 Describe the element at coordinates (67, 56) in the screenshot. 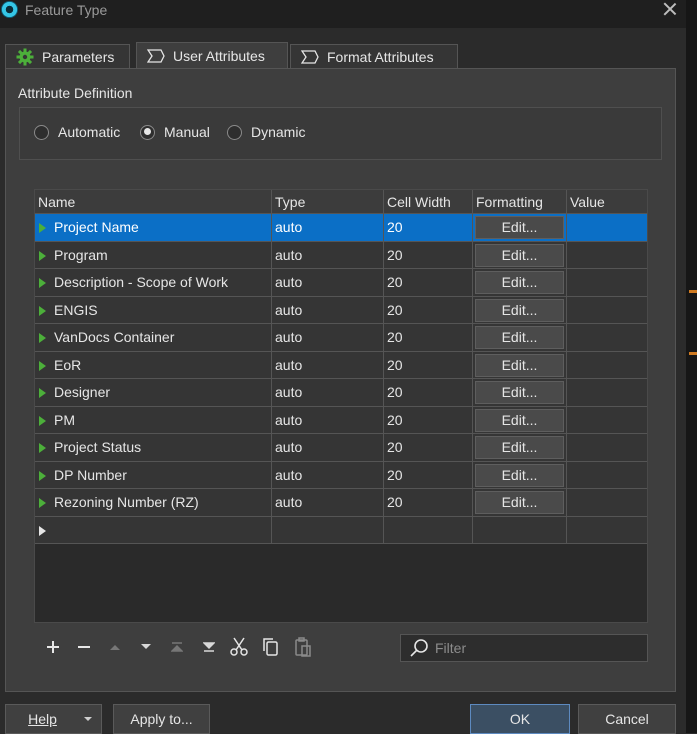

I see `tab-parameters: Parameters` at that location.